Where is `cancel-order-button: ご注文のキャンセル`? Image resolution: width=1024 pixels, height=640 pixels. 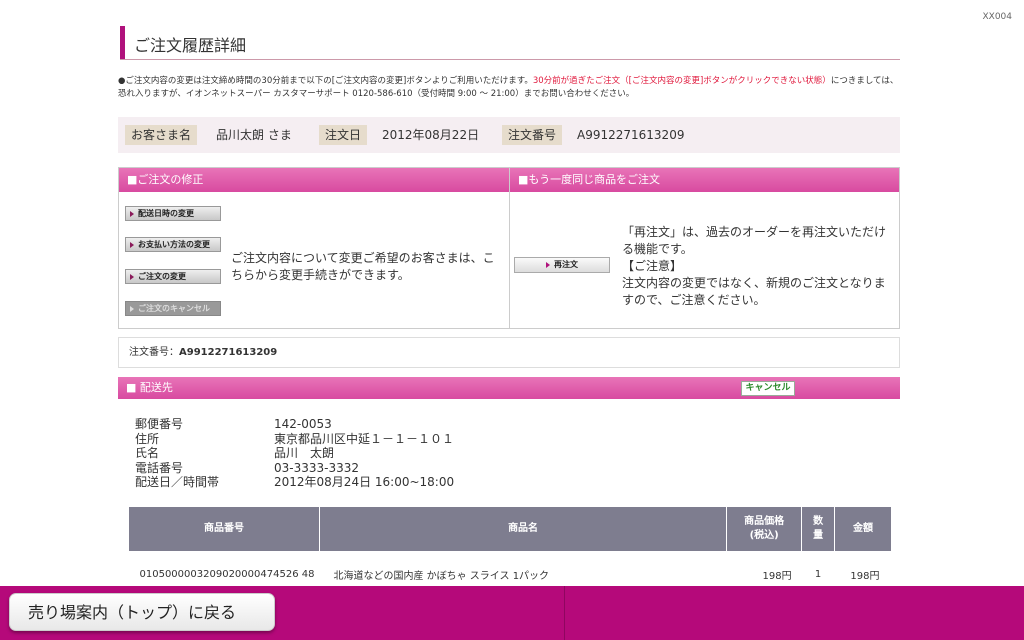
cancel-order-button: ご注文のキャンセル is located at coordinates (173, 308).